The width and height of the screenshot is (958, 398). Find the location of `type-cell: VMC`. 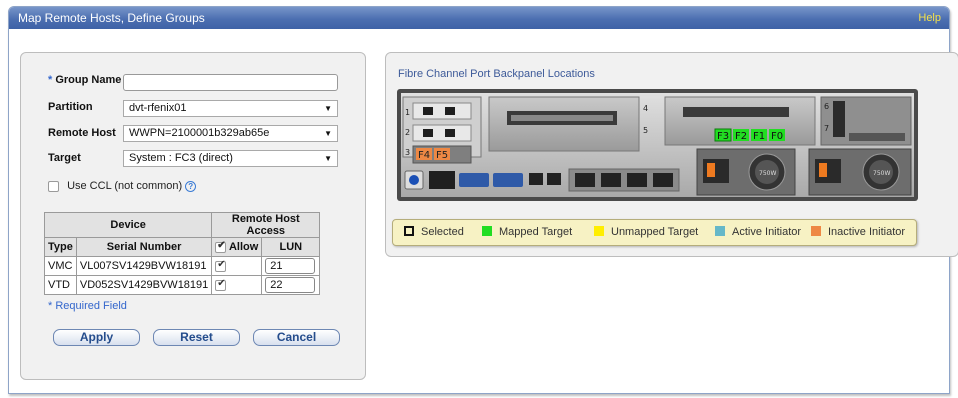

type-cell: VMC is located at coordinates (60, 266).